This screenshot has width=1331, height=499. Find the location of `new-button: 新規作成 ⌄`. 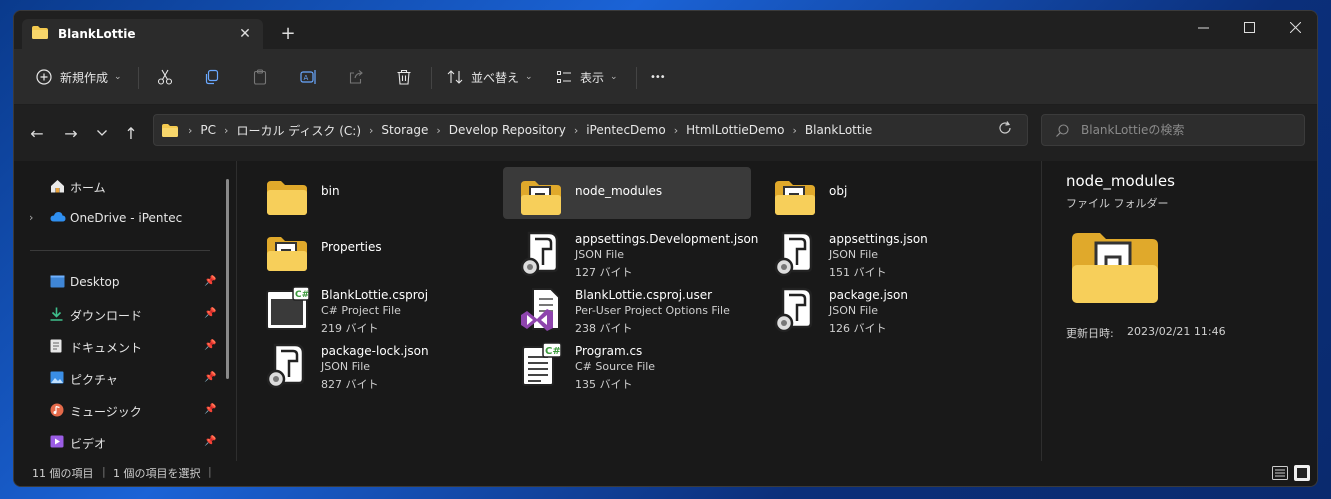

new-button: 新規作成 ⌄ is located at coordinates (79, 77).